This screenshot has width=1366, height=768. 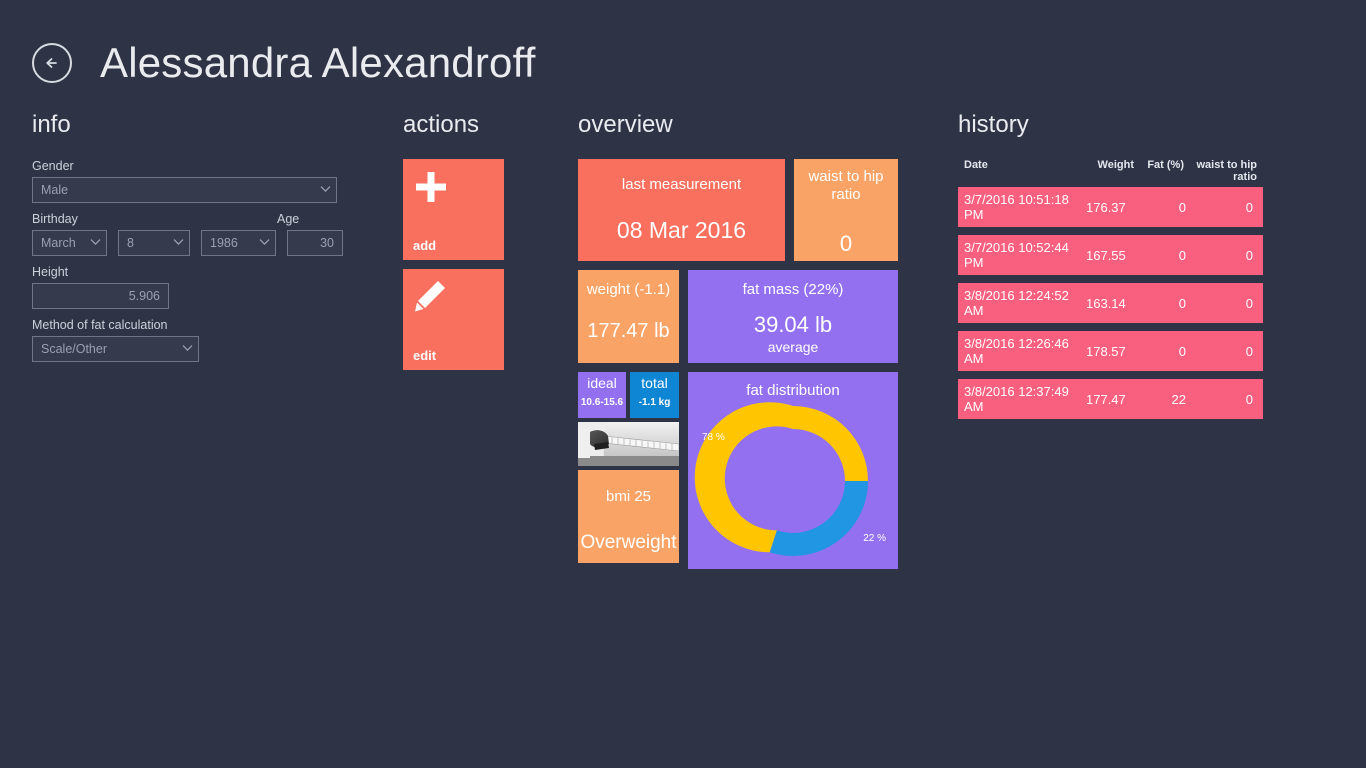 What do you see at coordinates (628, 316) in the screenshot?
I see `weight-tile: weight (-1.1) 177.47 lb` at bounding box center [628, 316].